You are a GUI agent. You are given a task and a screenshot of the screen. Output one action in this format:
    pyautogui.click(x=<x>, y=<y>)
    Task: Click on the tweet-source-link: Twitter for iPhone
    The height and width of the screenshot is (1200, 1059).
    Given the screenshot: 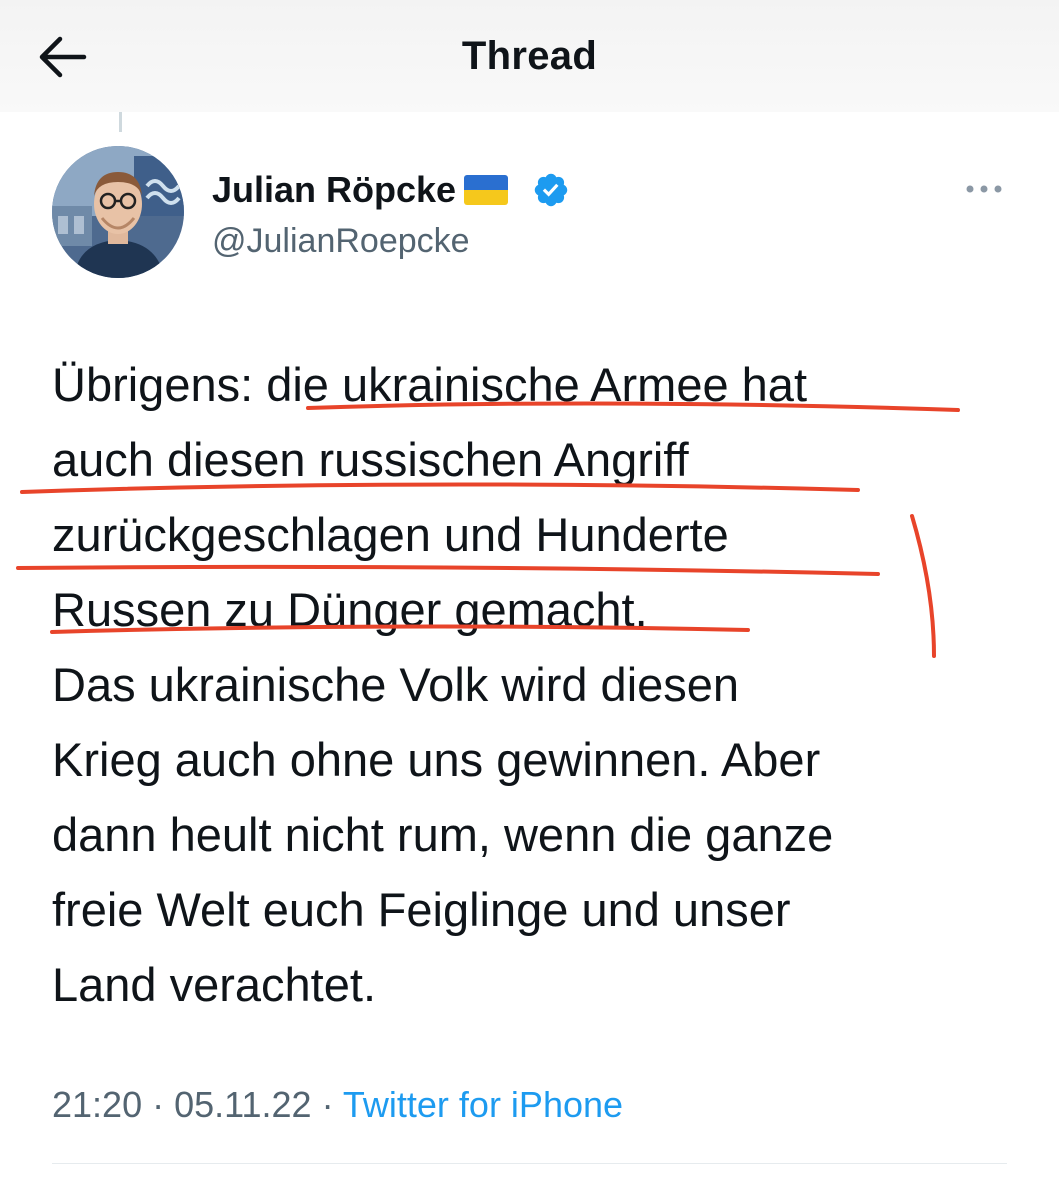 What is the action you would take?
    pyautogui.click(x=483, y=1104)
    